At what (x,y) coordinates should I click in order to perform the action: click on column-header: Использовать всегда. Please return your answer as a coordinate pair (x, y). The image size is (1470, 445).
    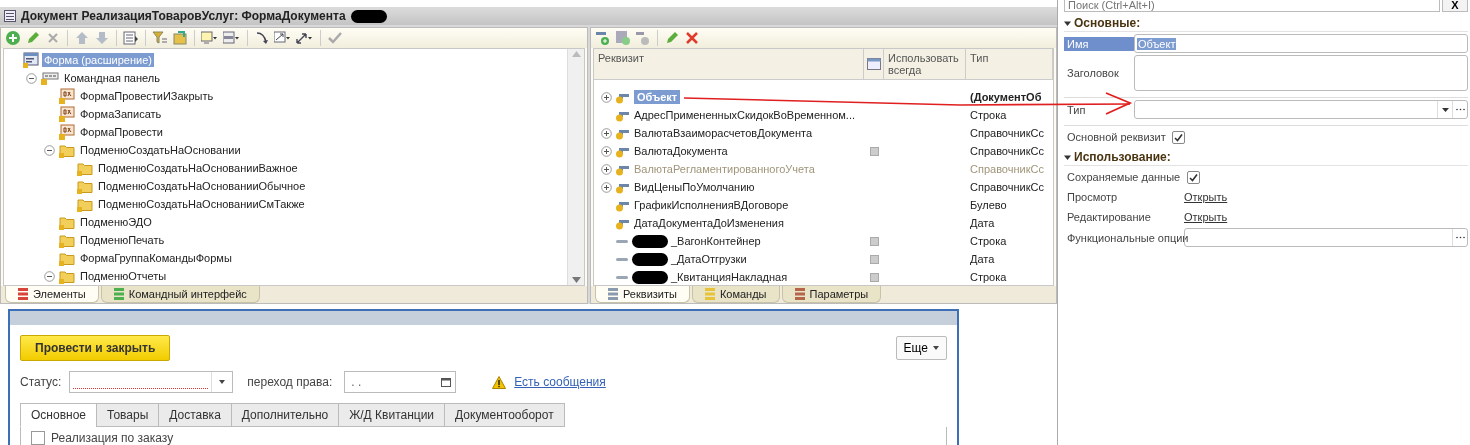
    Looking at the image, I should click on (925, 64).